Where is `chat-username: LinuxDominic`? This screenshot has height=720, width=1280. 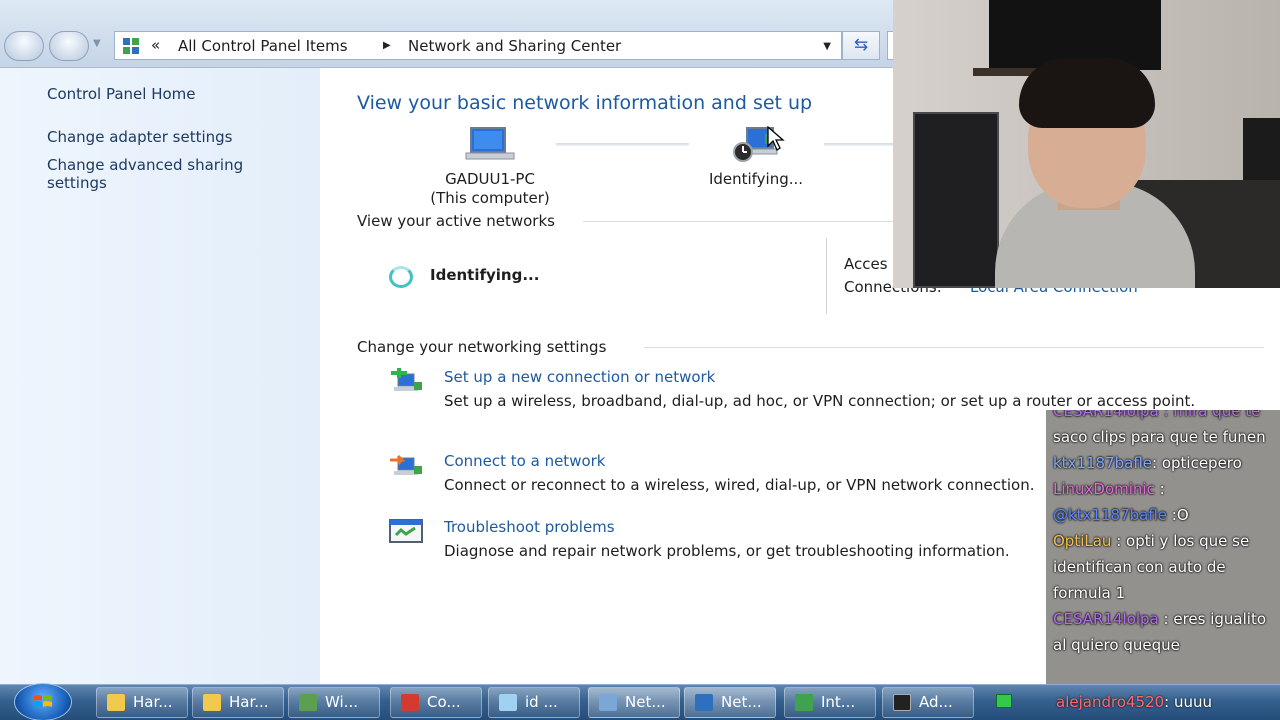
chat-username: LinuxDominic is located at coordinates (1104, 489).